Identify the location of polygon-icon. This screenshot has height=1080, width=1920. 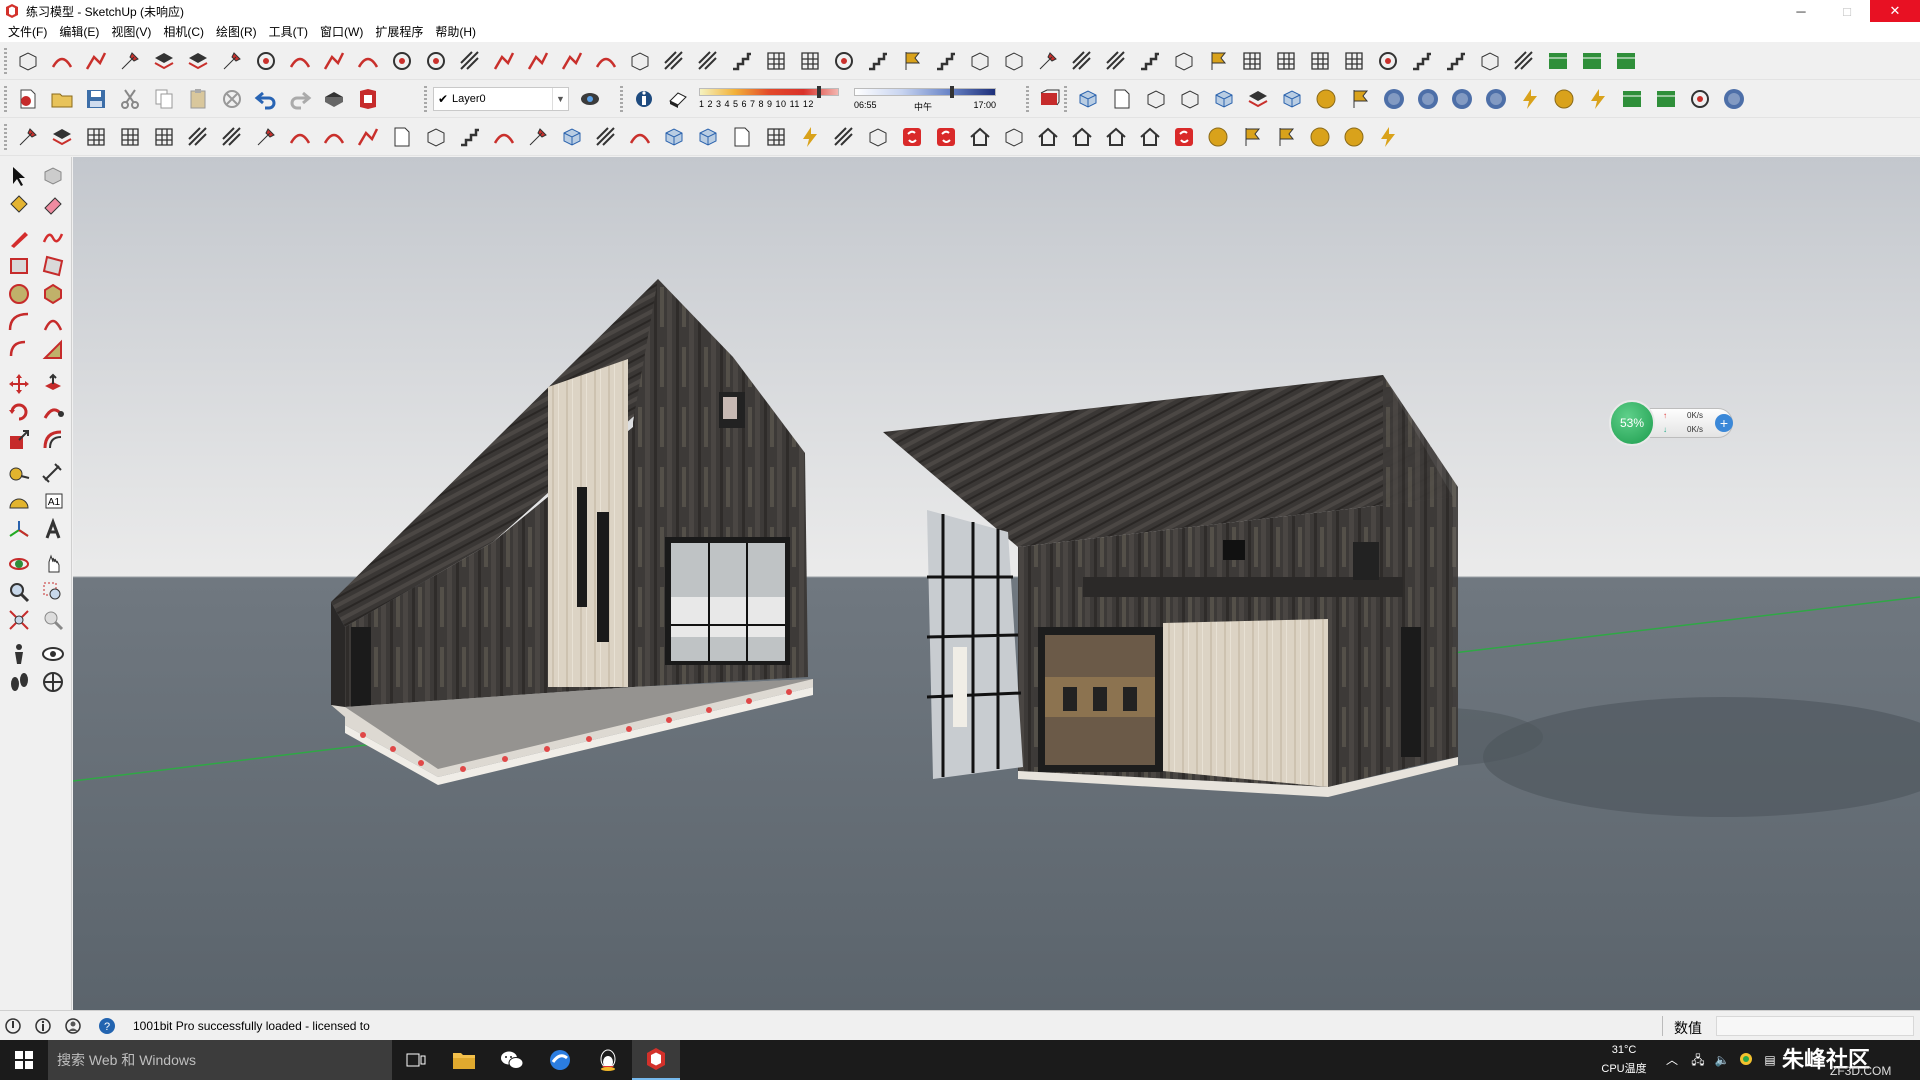
(53, 294).